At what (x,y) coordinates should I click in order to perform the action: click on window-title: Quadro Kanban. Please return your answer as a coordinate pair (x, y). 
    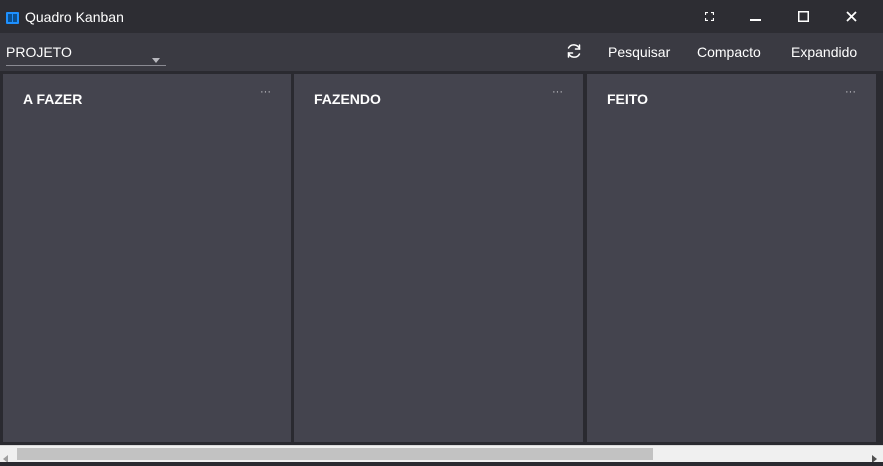
    Looking at the image, I should click on (74, 17).